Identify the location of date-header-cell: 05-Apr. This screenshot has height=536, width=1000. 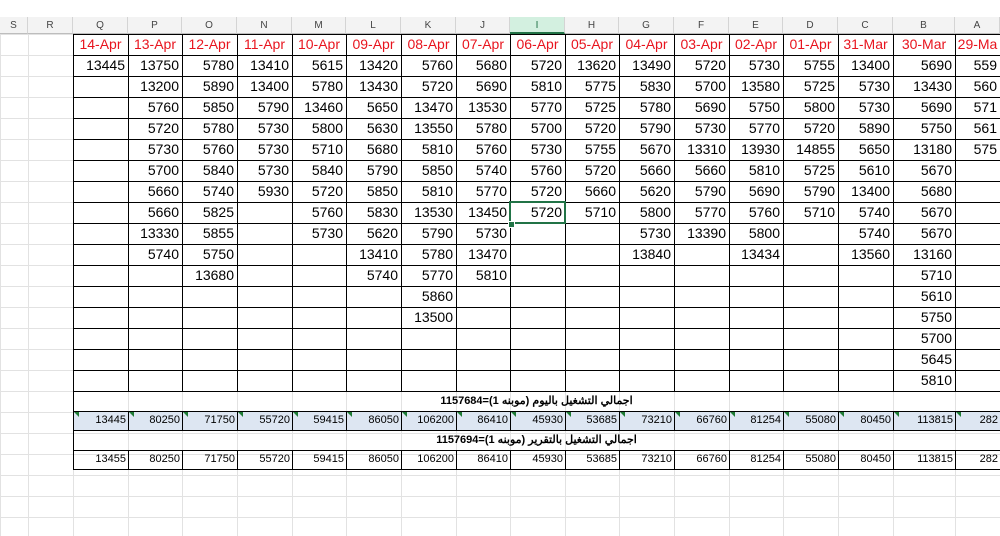
(592, 44).